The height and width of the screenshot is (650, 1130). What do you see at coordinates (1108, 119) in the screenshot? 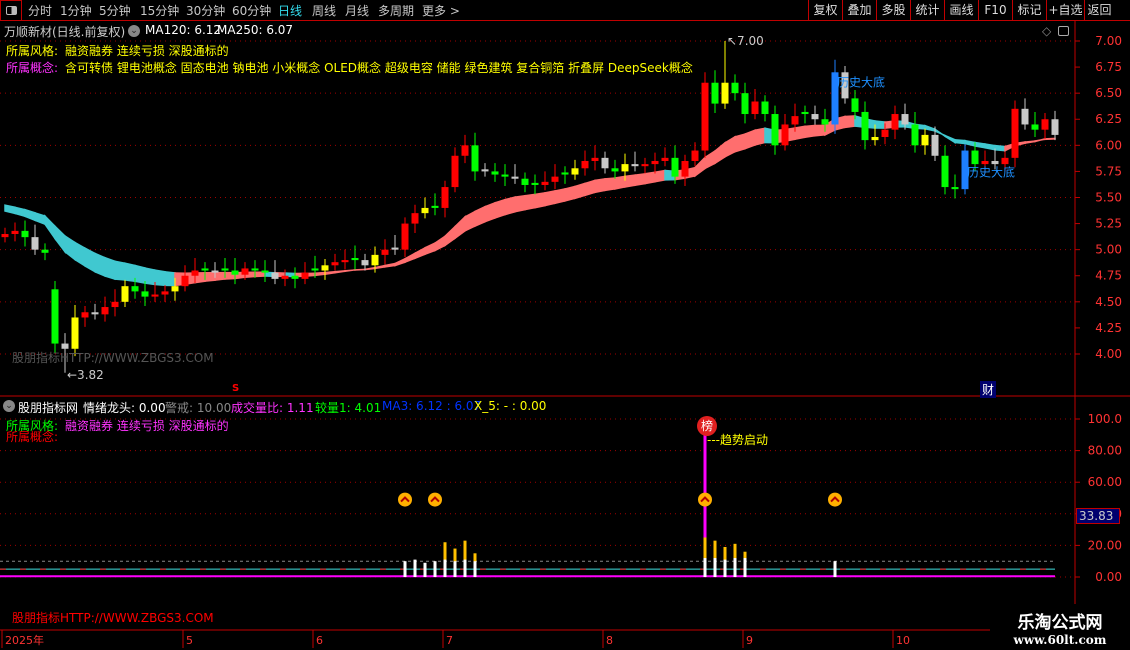
I see `price-tick-label: 6.25` at bounding box center [1108, 119].